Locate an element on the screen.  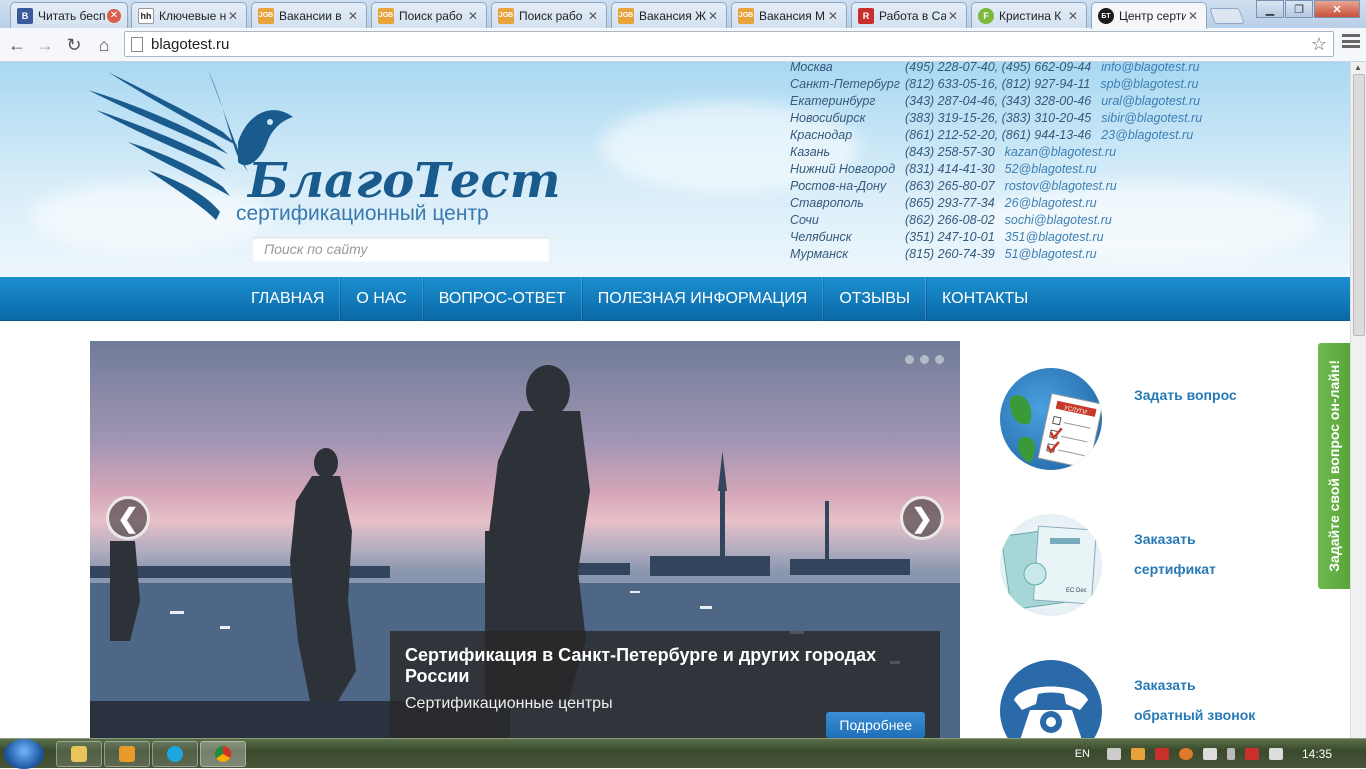
volume-icon is located at coordinates (1275, 754).